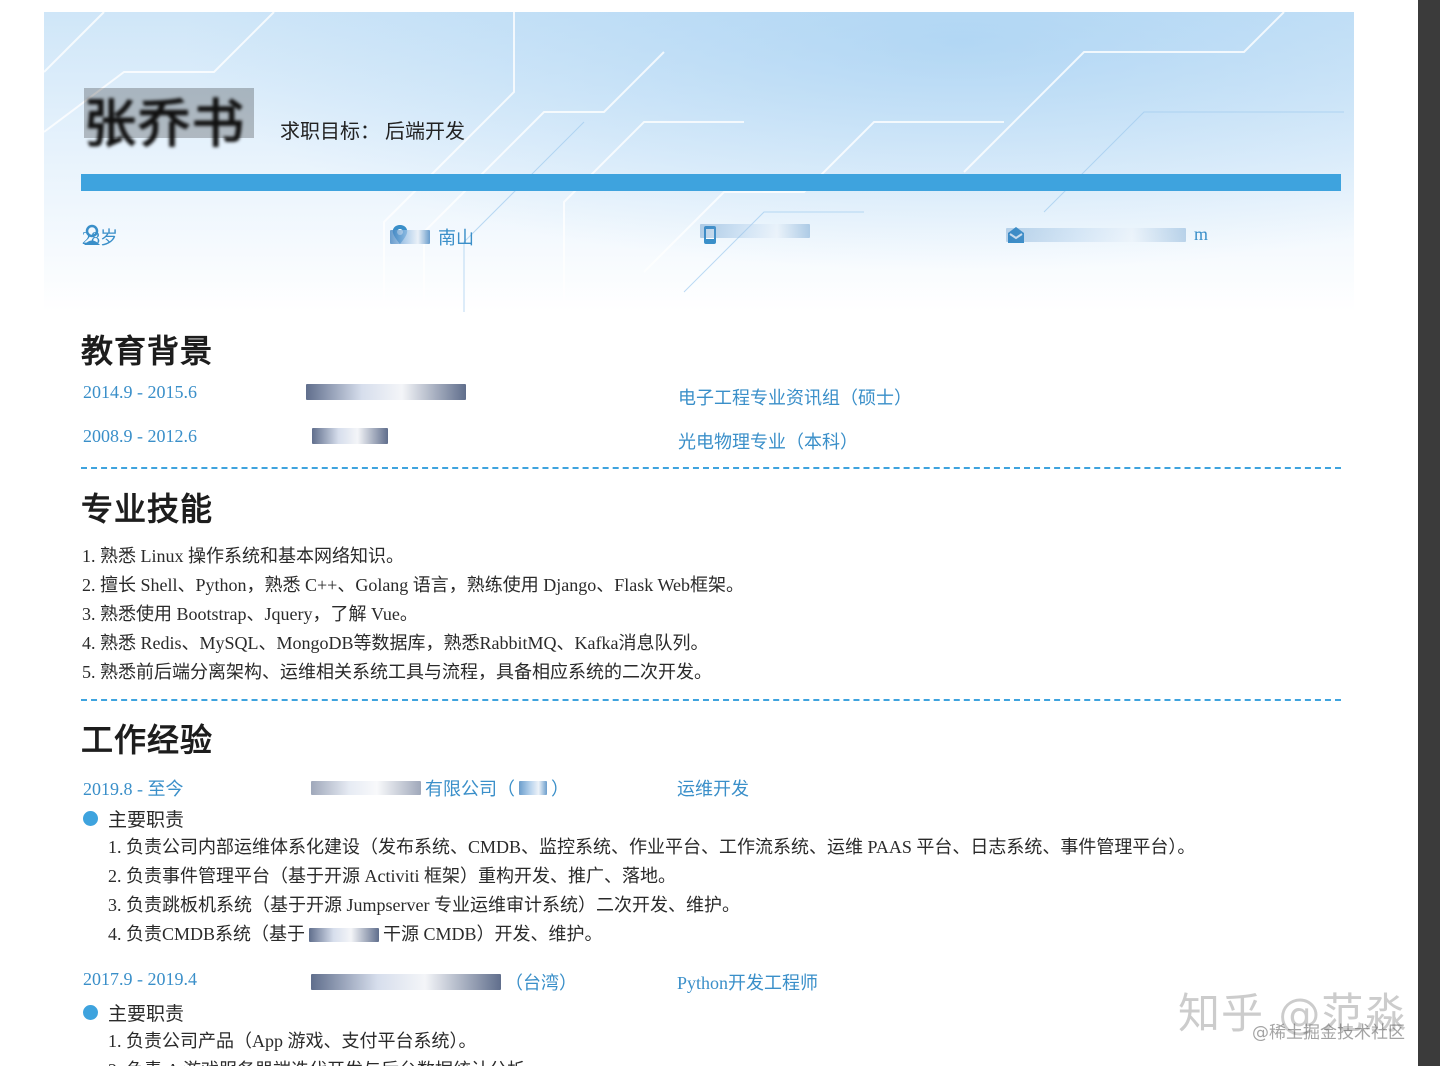  I want to click on section-title-education: 教育背景, so click(147, 351).